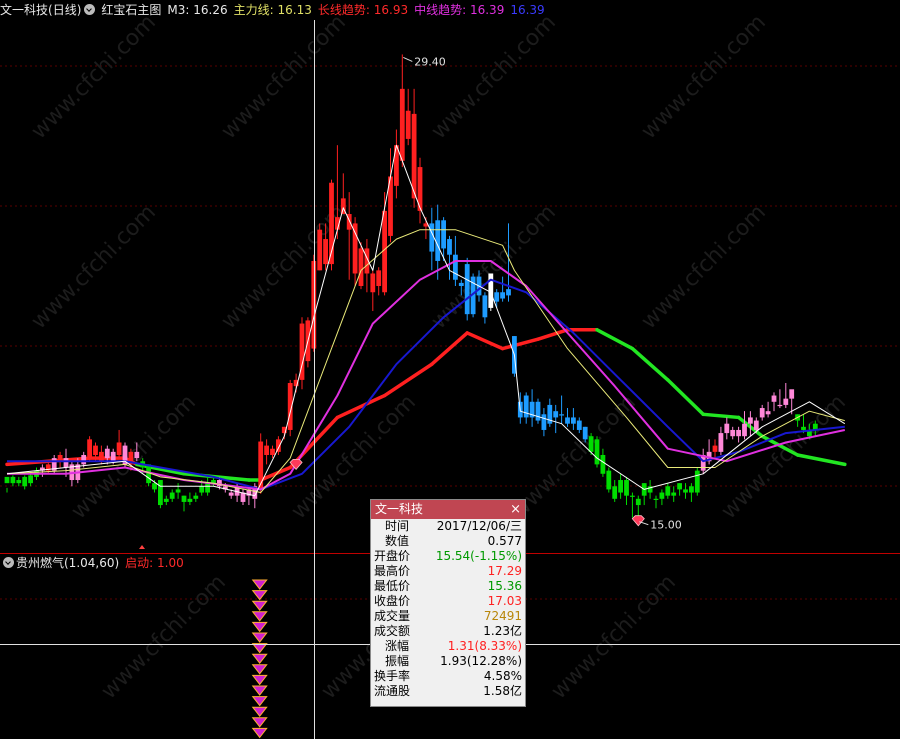 This screenshot has width=900, height=739. Describe the element at coordinates (515, 509) in the screenshot. I see `close-icon: ×` at that location.